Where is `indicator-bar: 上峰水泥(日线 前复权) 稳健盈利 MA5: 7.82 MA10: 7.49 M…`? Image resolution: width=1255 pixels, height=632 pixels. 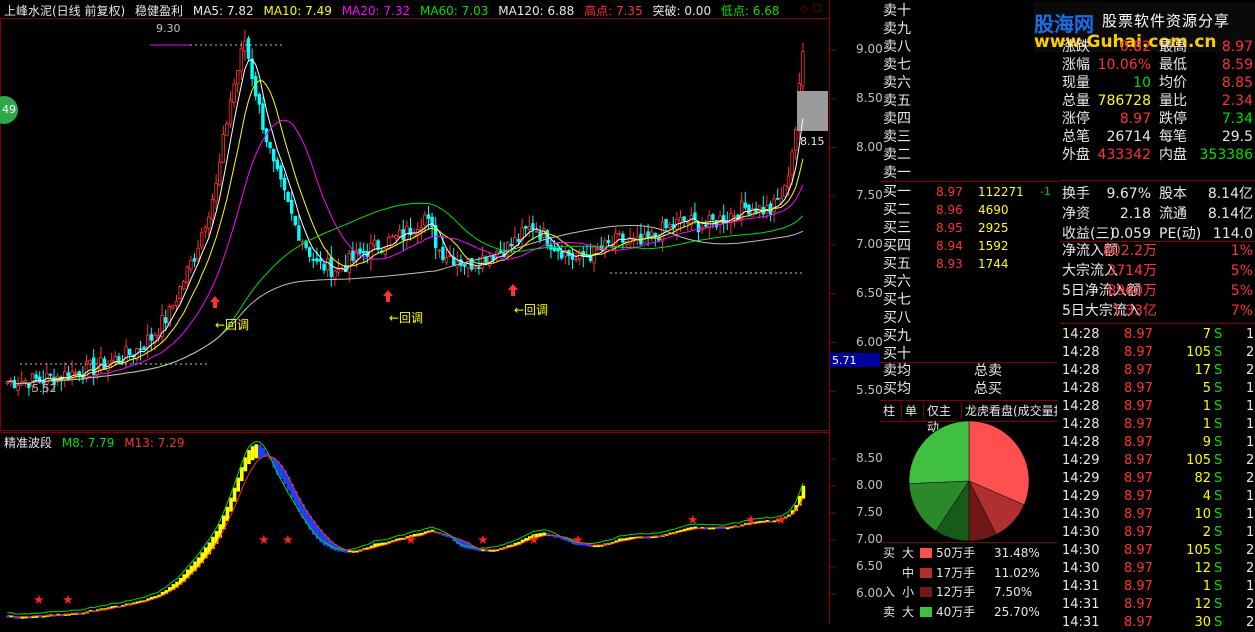 indicator-bar: 上峰水泥(日线 前复权) 稳健盈利 MA5: 7.82 MA10: 7.49 M… is located at coordinates (394, 10).